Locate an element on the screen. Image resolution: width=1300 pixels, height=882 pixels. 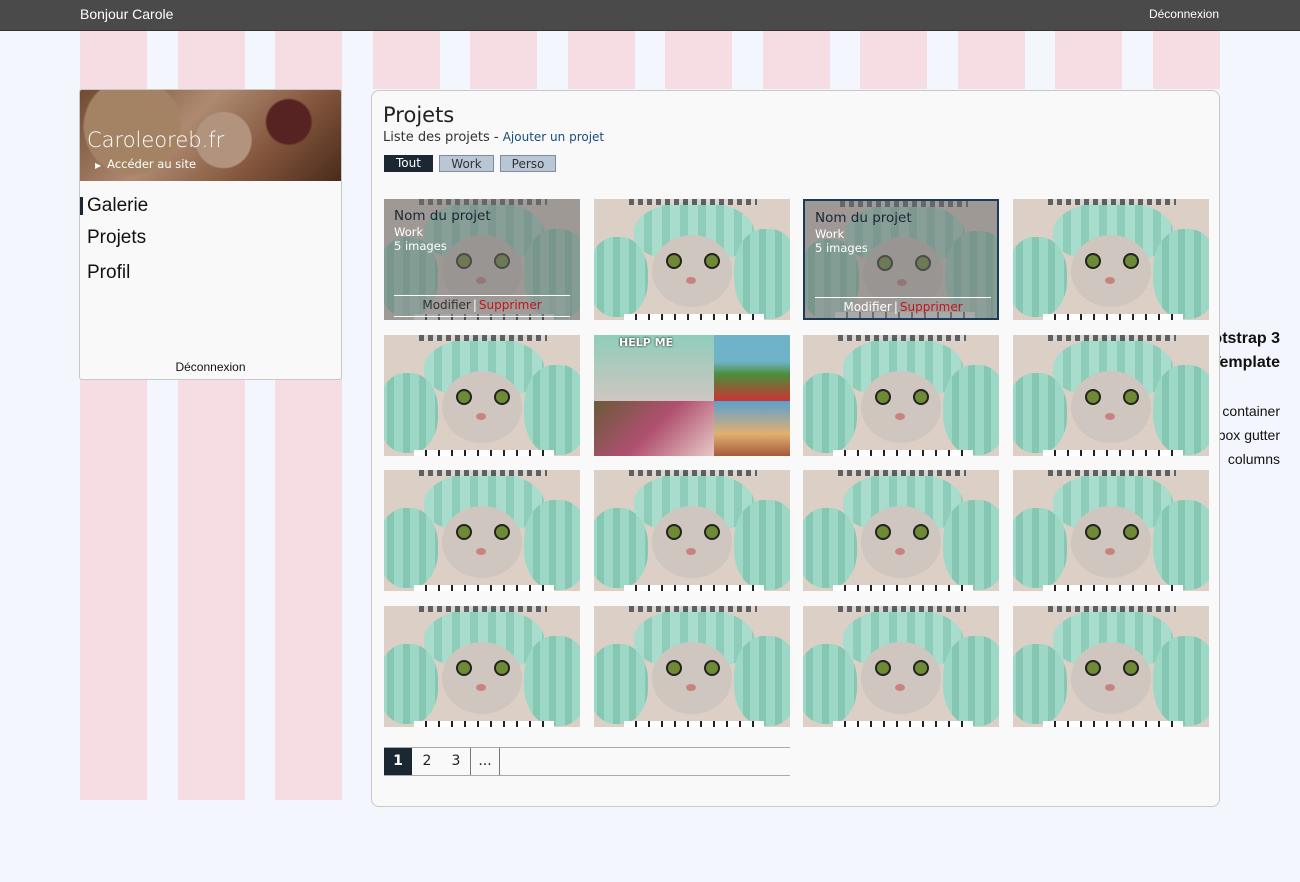
pagination-page: 2 is located at coordinates (427, 761).